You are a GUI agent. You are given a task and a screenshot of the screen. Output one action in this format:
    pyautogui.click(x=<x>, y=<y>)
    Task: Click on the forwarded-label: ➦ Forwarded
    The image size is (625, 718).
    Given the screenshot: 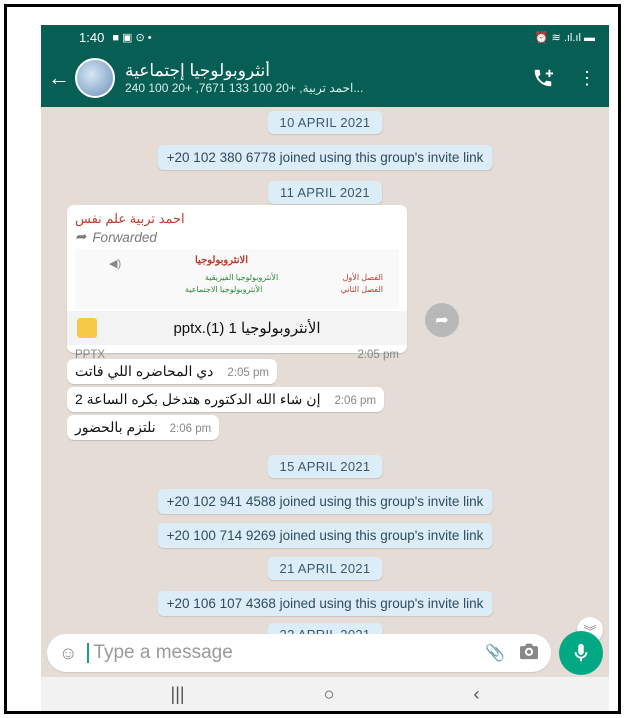 What is the action you would take?
    pyautogui.click(x=237, y=237)
    